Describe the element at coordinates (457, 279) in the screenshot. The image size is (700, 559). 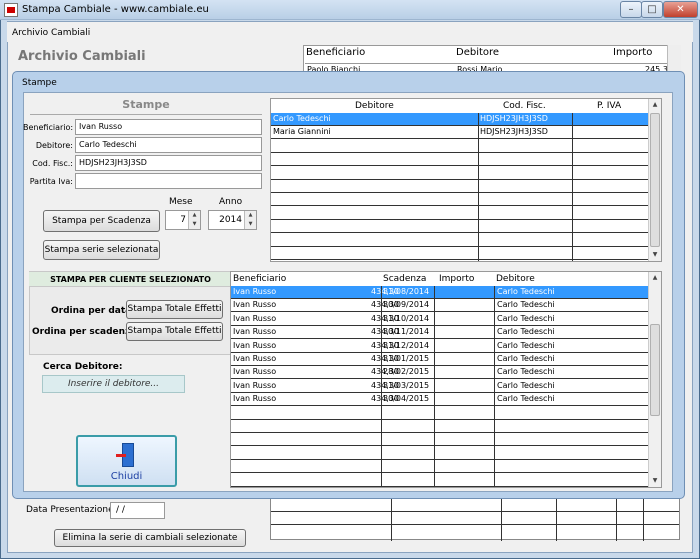
I see `grid-header-importo: Importo` at that location.